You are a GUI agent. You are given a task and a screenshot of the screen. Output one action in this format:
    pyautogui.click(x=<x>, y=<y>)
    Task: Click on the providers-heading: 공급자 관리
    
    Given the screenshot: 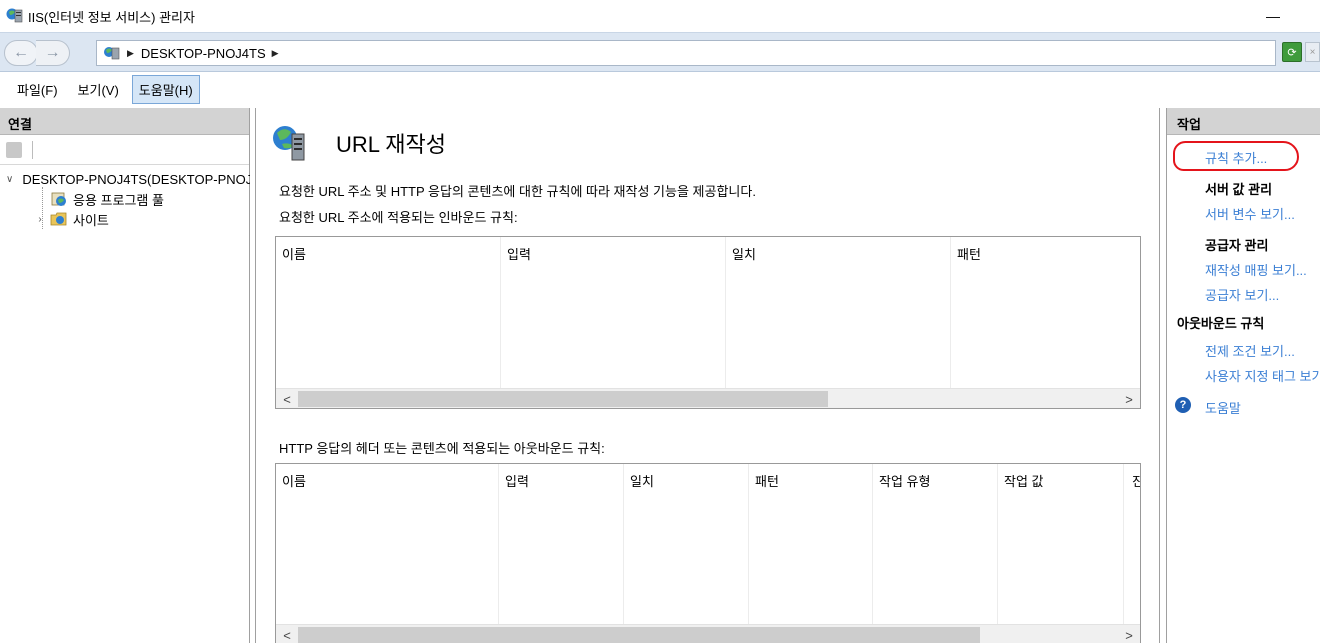 What is the action you would take?
    pyautogui.click(x=1237, y=245)
    